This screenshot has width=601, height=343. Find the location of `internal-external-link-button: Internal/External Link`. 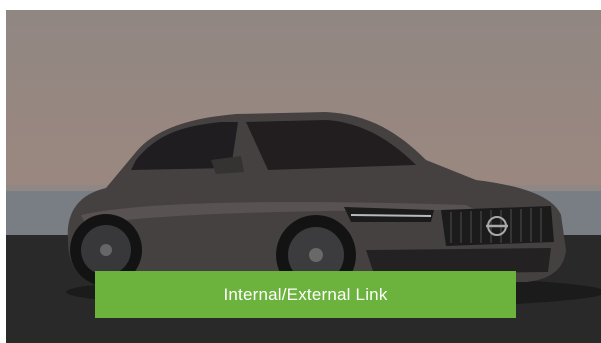

internal-external-link-button: Internal/External Link is located at coordinates (305, 294).